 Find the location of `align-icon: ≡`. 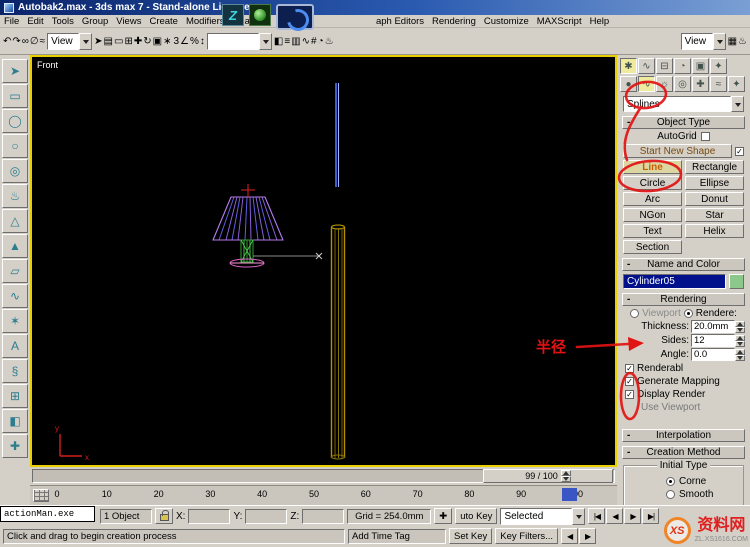

align-icon: ≡ is located at coordinates (287, 41).